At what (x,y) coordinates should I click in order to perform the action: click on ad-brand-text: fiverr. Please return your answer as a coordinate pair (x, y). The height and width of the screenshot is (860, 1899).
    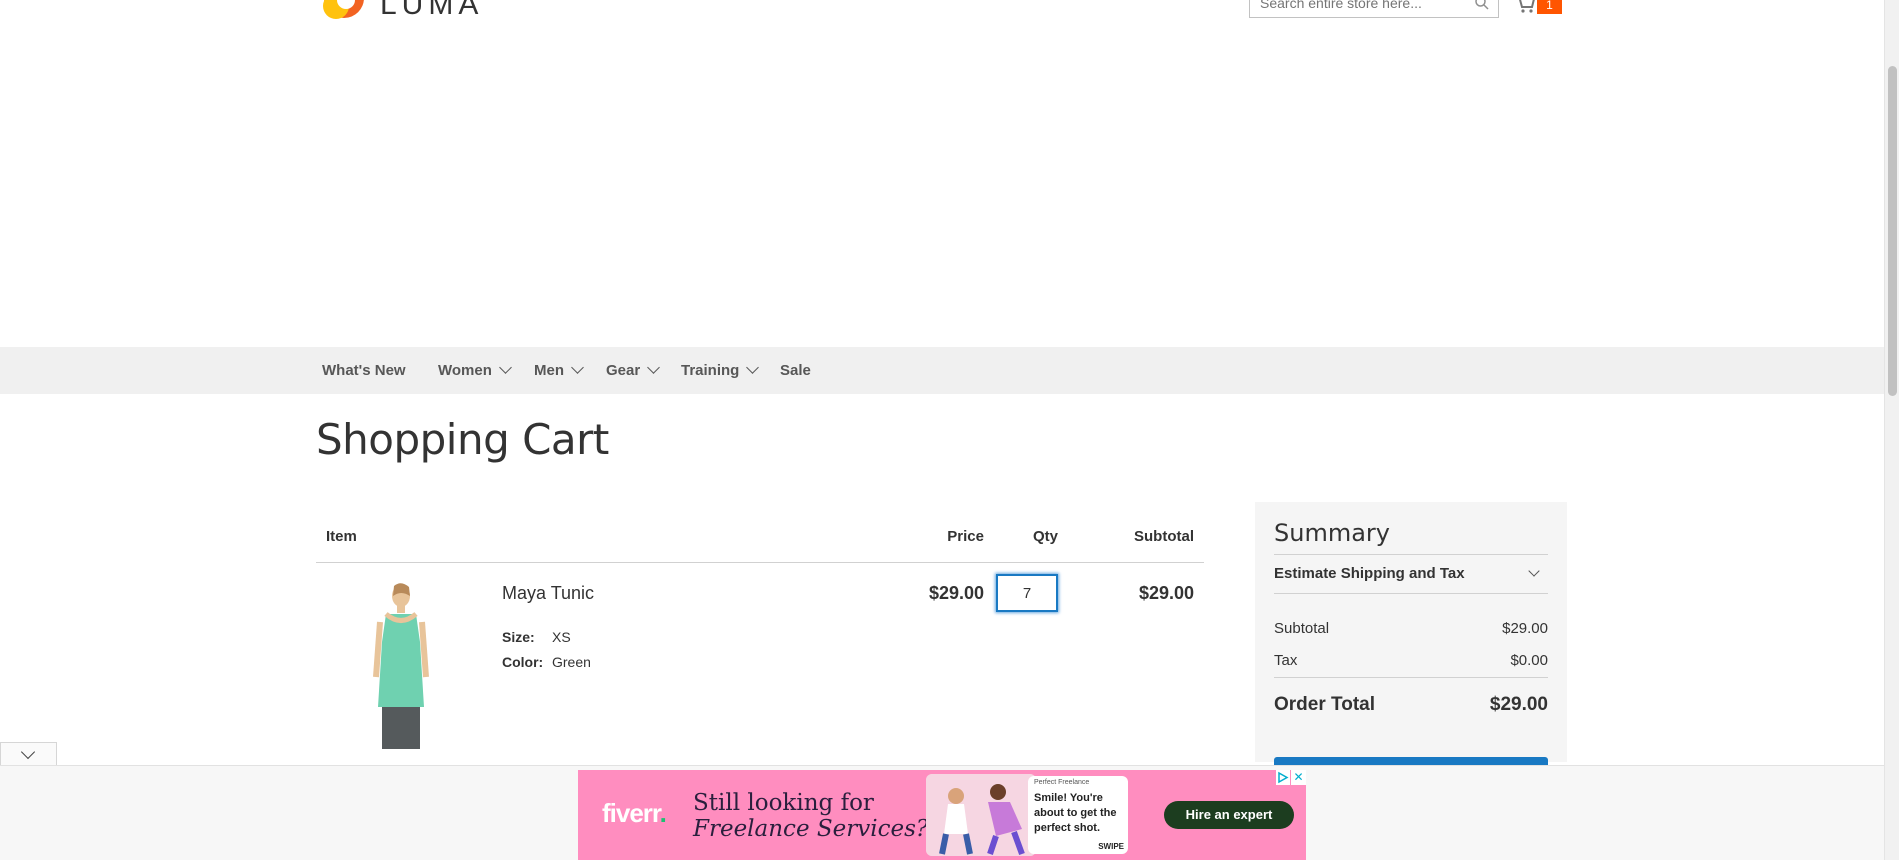
    Looking at the image, I should click on (631, 813).